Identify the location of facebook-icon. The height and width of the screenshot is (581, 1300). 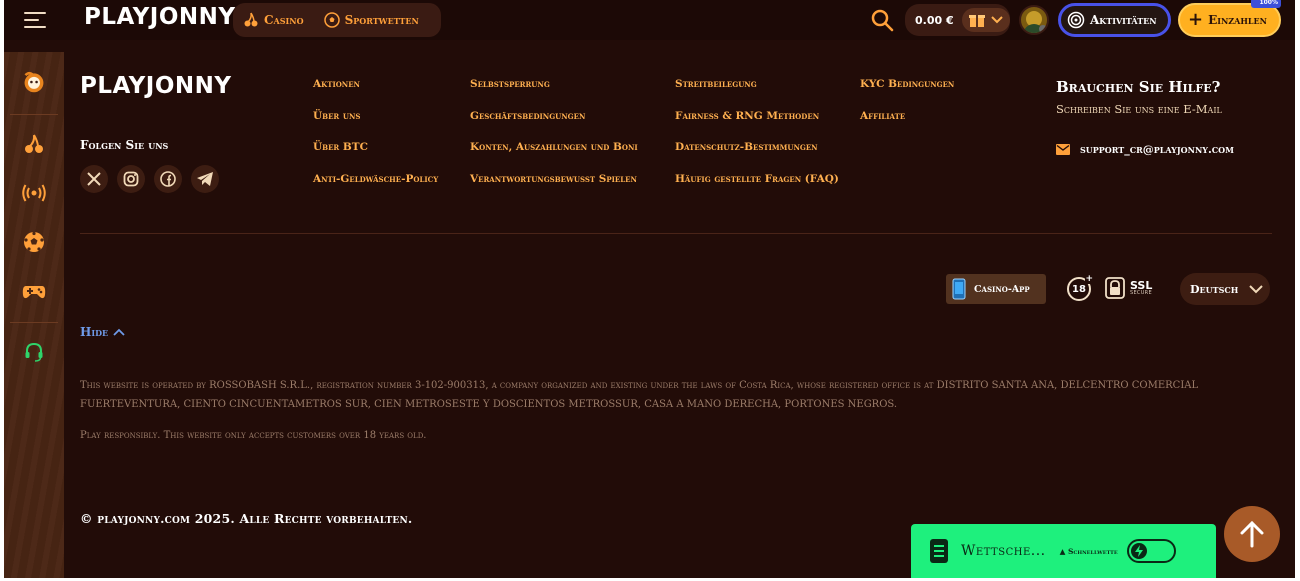
(168, 179).